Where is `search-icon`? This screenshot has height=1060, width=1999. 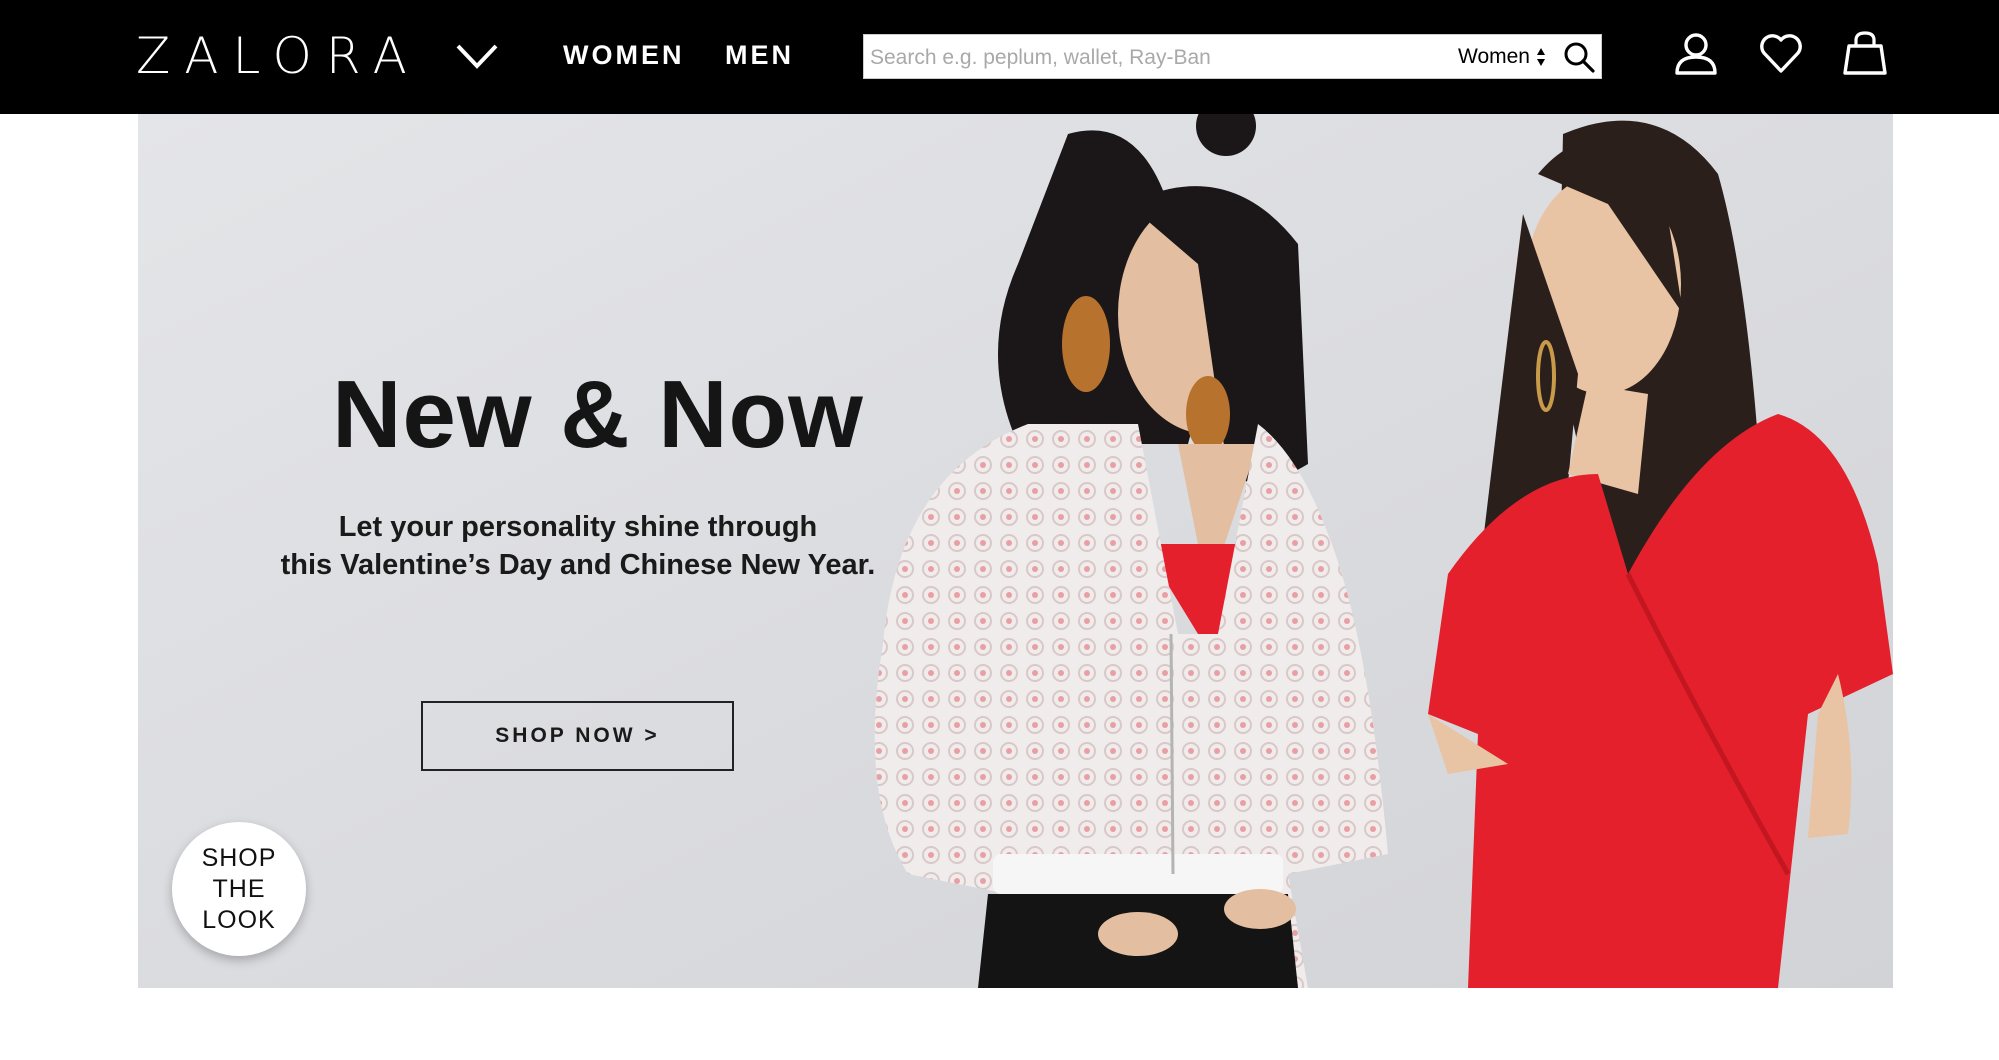
search-icon is located at coordinates (1579, 57).